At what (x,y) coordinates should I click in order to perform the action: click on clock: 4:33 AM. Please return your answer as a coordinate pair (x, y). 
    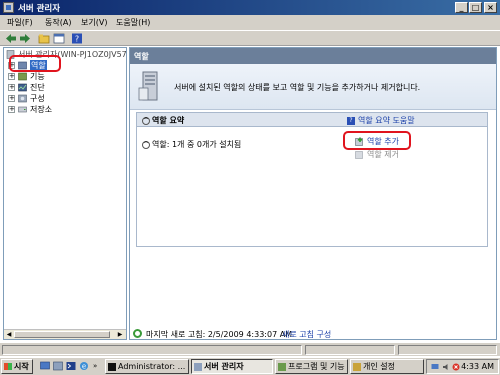
    Looking at the image, I should click on (477, 366).